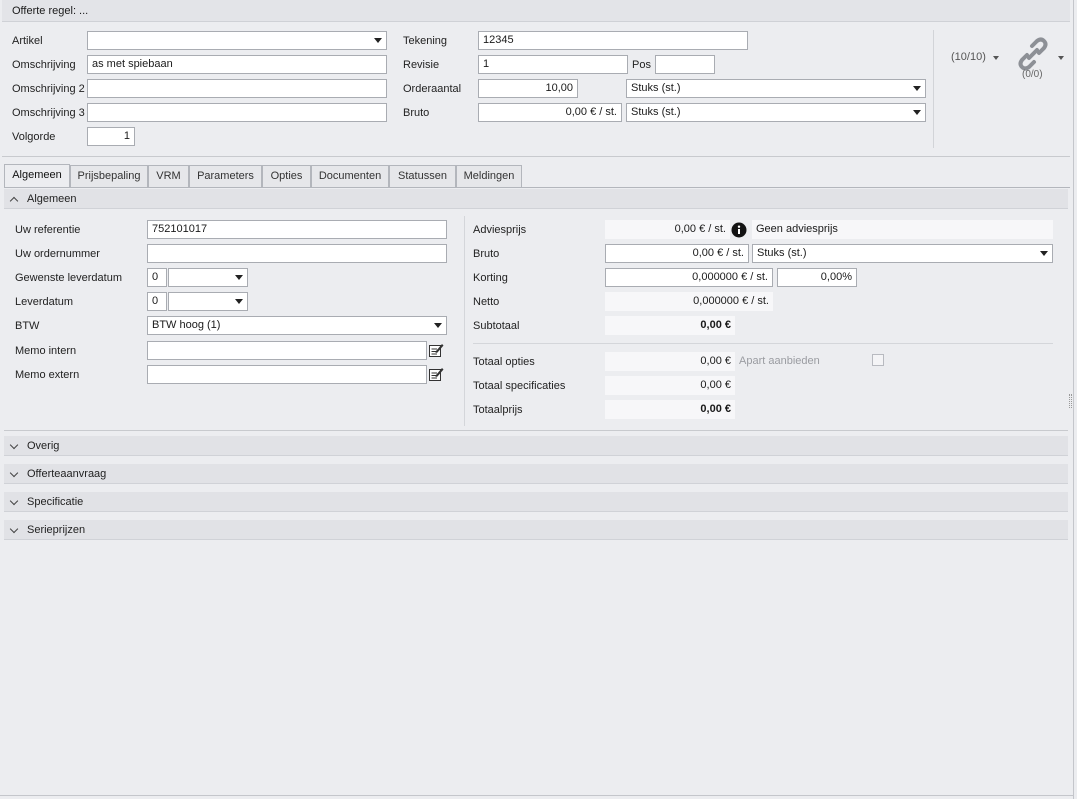 The image size is (1077, 799). Describe the element at coordinates (486, 254) in the screenshot. I see `bruto-label: Bruto` at that location.